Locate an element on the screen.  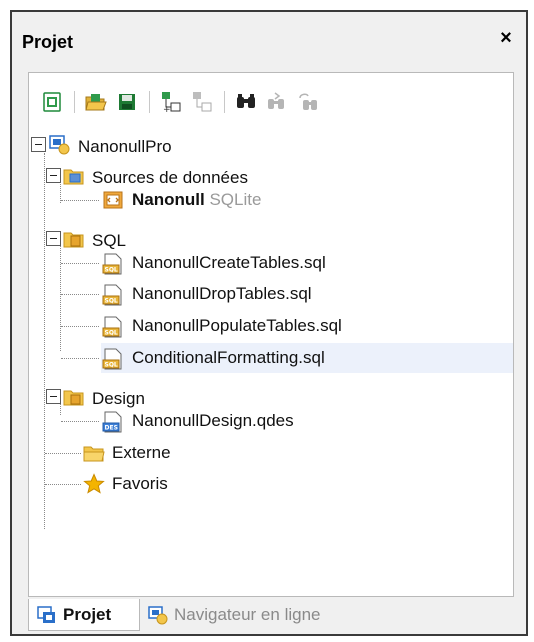
panel-titlebar: Projet × is located at coordinates (269, 41).